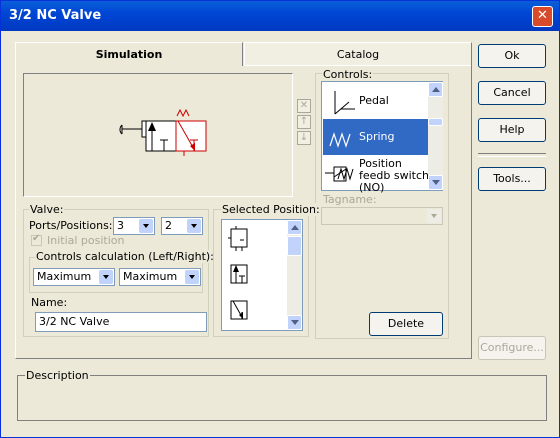 The image size is (560, 438). Describe the element at coordinates (74, 321) in the screenshot. I see `name-value: 3/2 NC Valve` at that location.